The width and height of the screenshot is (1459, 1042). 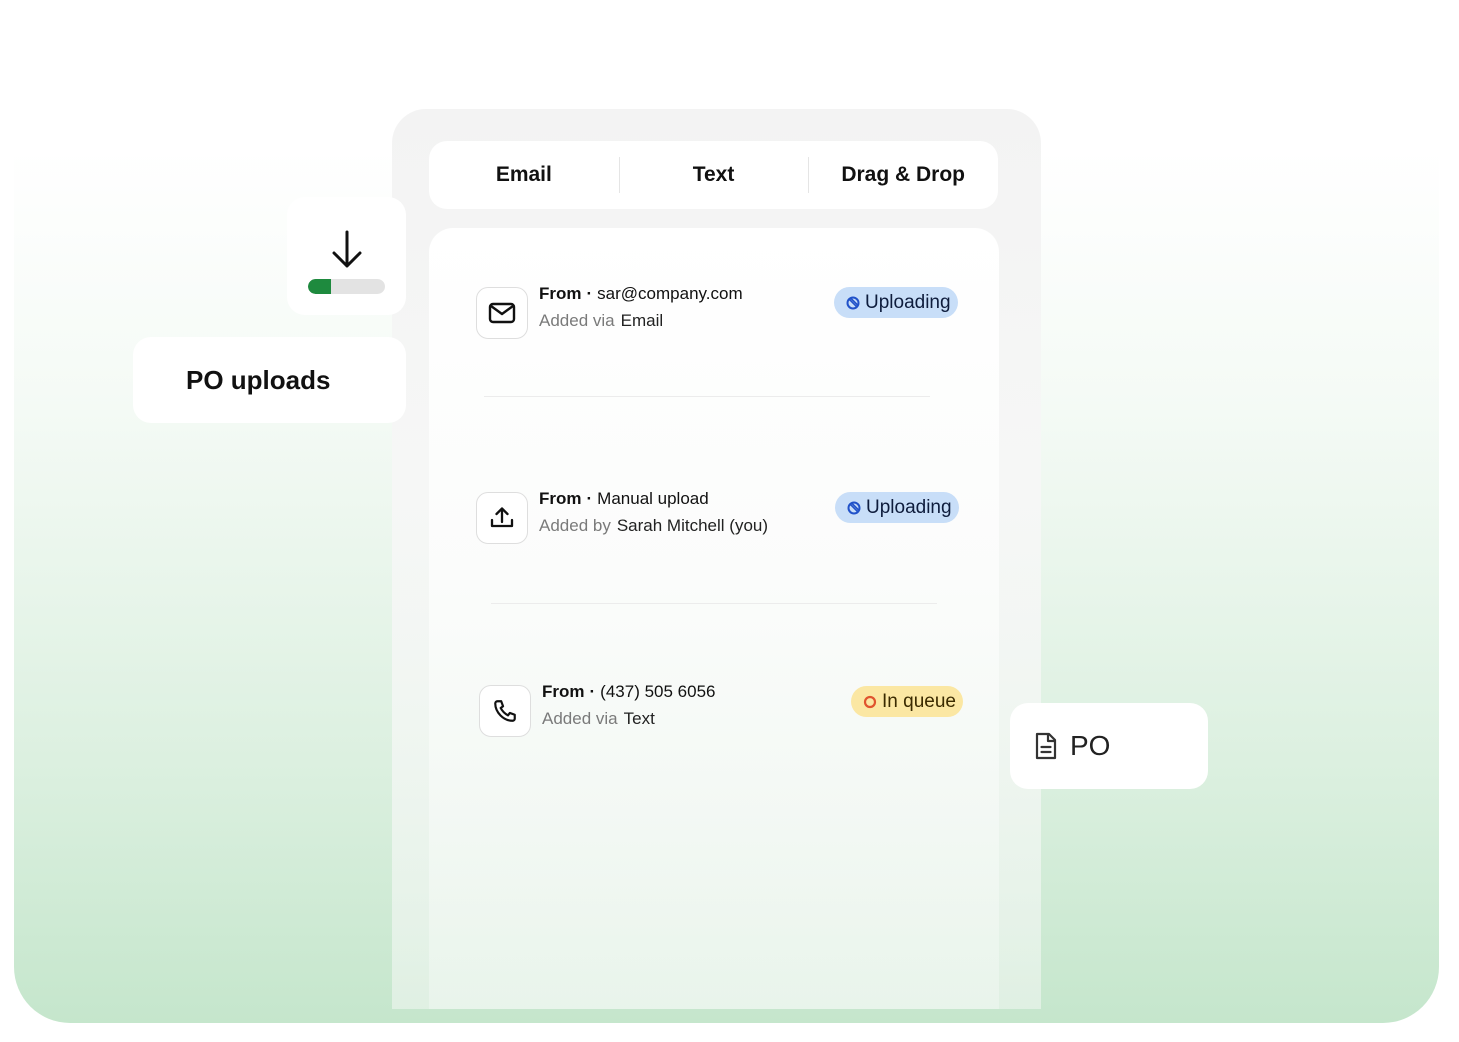 I want to click on download-progress-bar, so click(x=346, y=286).